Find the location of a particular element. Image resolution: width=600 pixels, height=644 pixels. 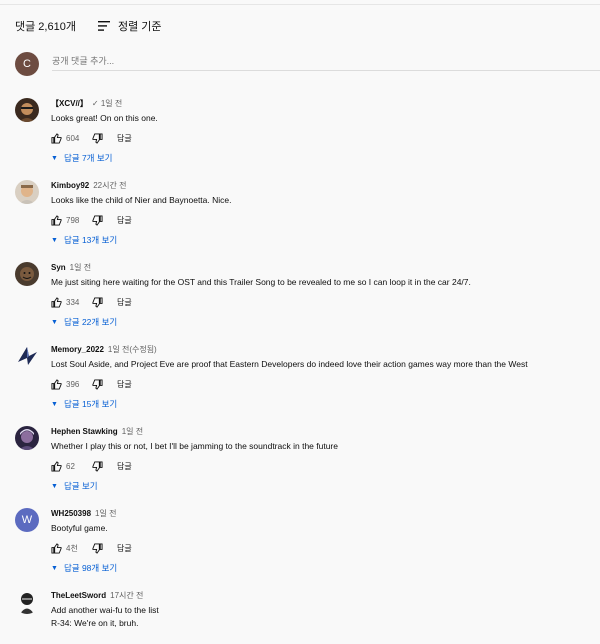

comment-time: 22시간 전 is located at coordinates (109, 185).